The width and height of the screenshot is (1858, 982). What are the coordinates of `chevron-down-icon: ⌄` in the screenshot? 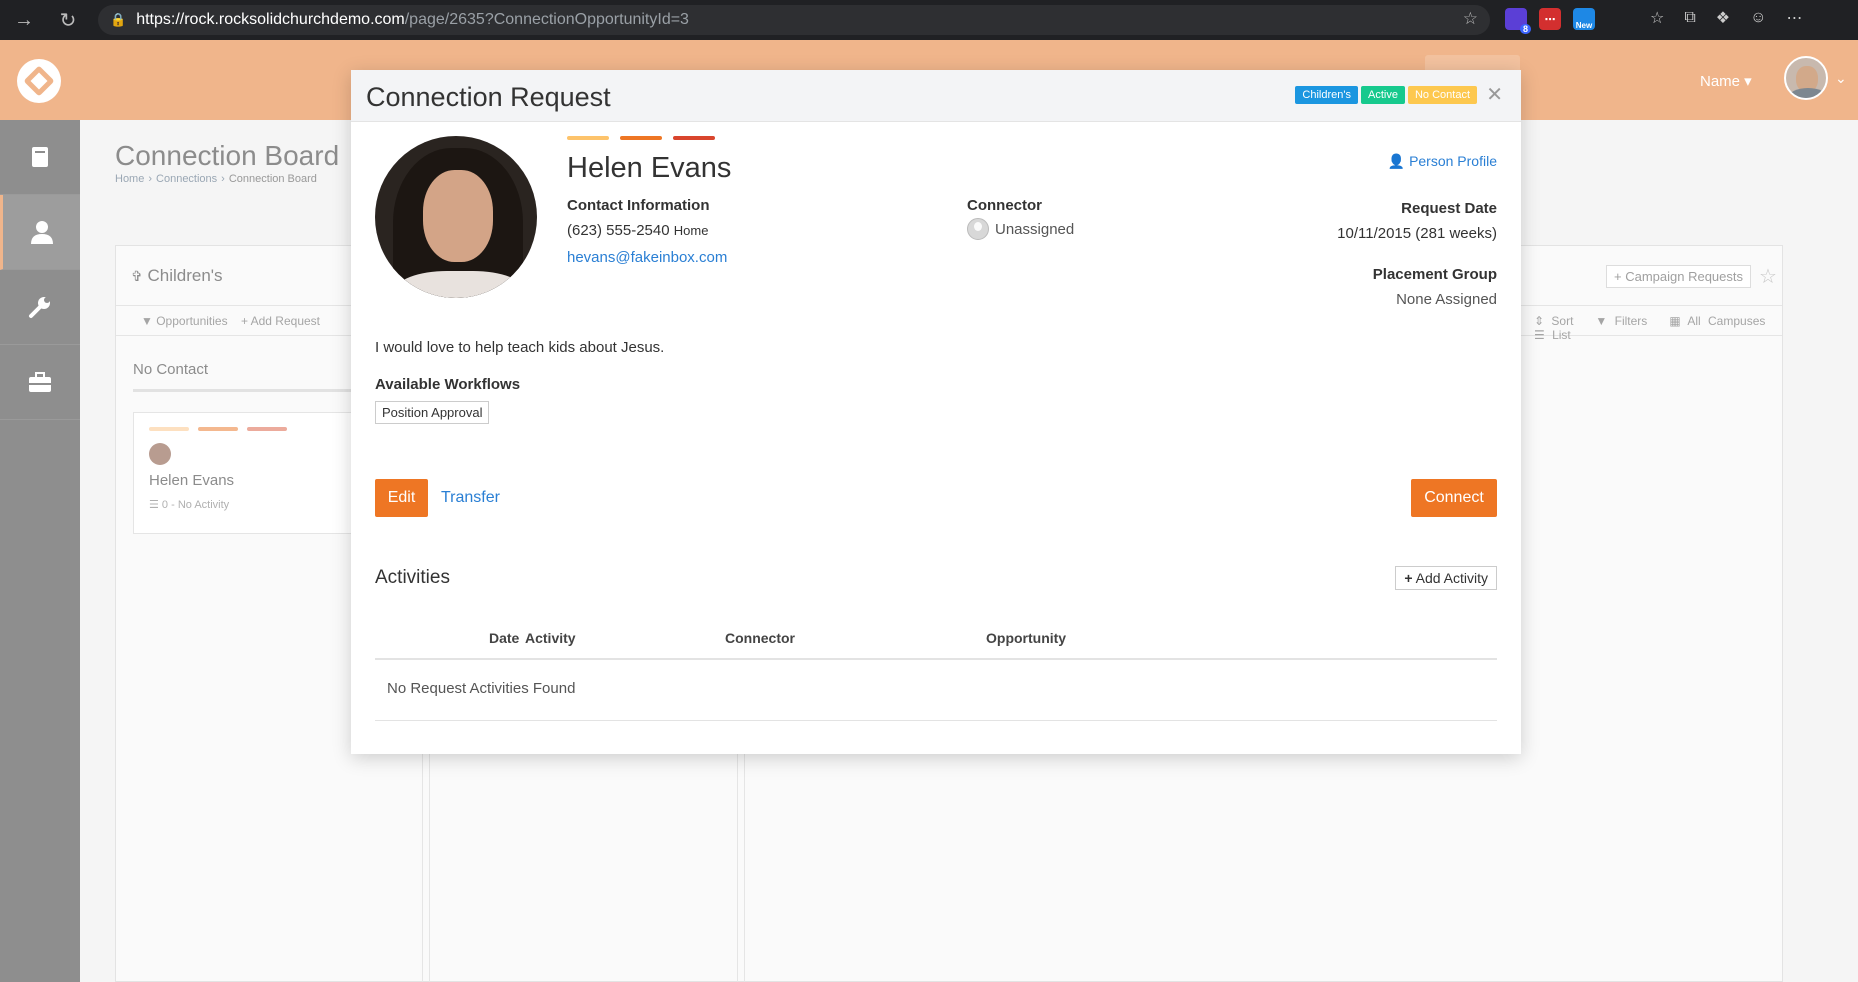 It's located at (1841, 78).